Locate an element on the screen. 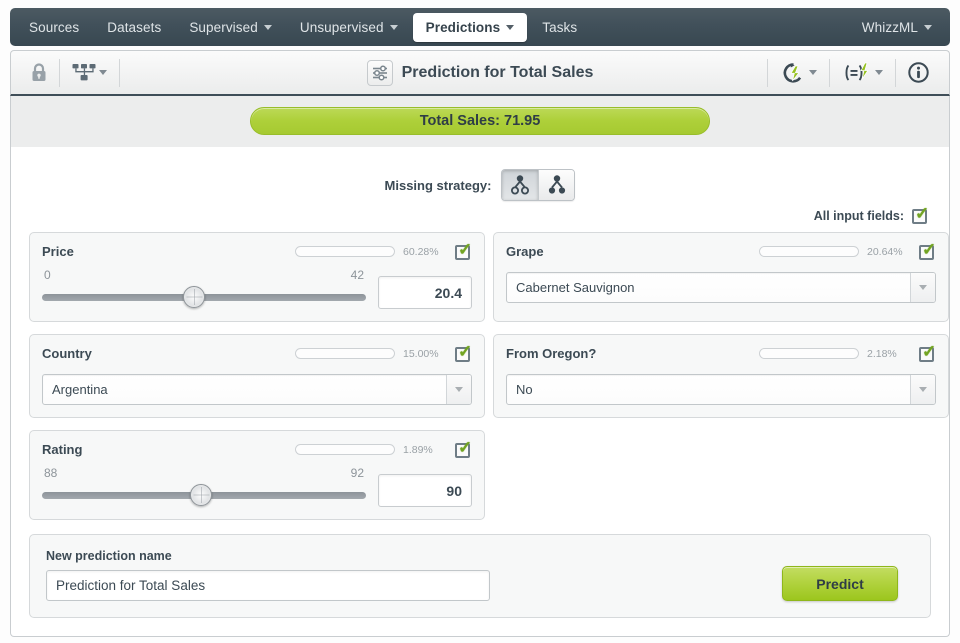 This screenshot has height=643, width=960. page-title: Prediction for Total Sales is located at coordinates (497, 72).